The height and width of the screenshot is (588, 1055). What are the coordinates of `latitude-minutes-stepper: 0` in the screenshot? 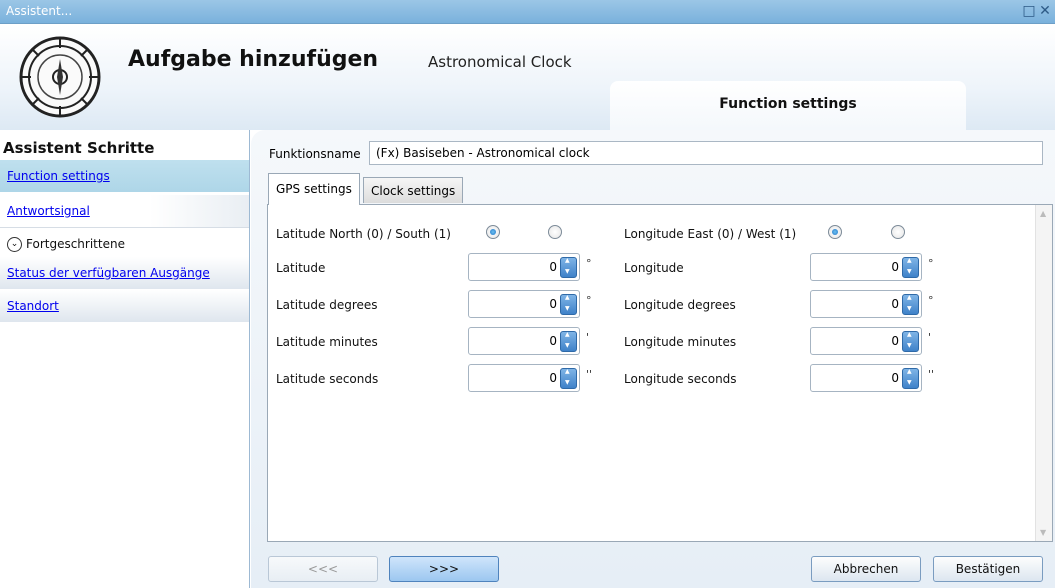 It's located at (524, 341).